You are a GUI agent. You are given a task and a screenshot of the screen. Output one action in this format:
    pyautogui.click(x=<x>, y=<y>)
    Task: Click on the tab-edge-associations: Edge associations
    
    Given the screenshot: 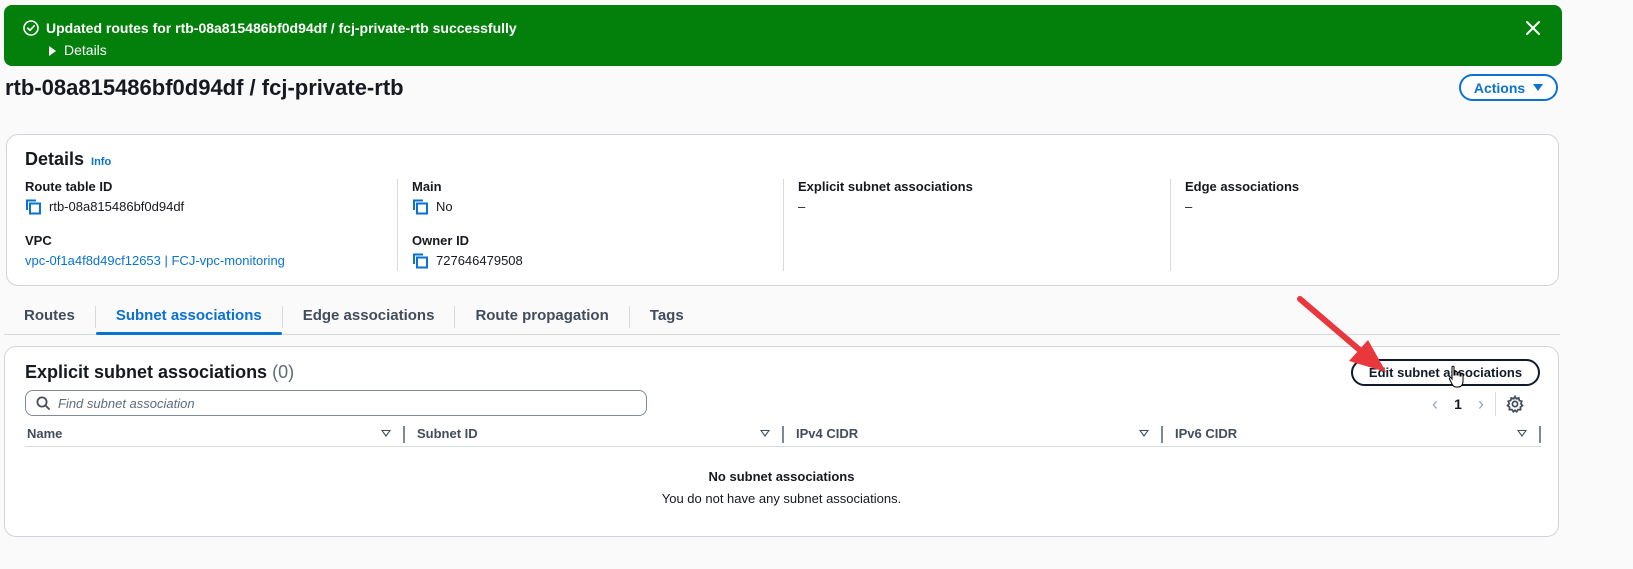 What is the action you would take?
    pyautogui.click(x=369, y=316)
    